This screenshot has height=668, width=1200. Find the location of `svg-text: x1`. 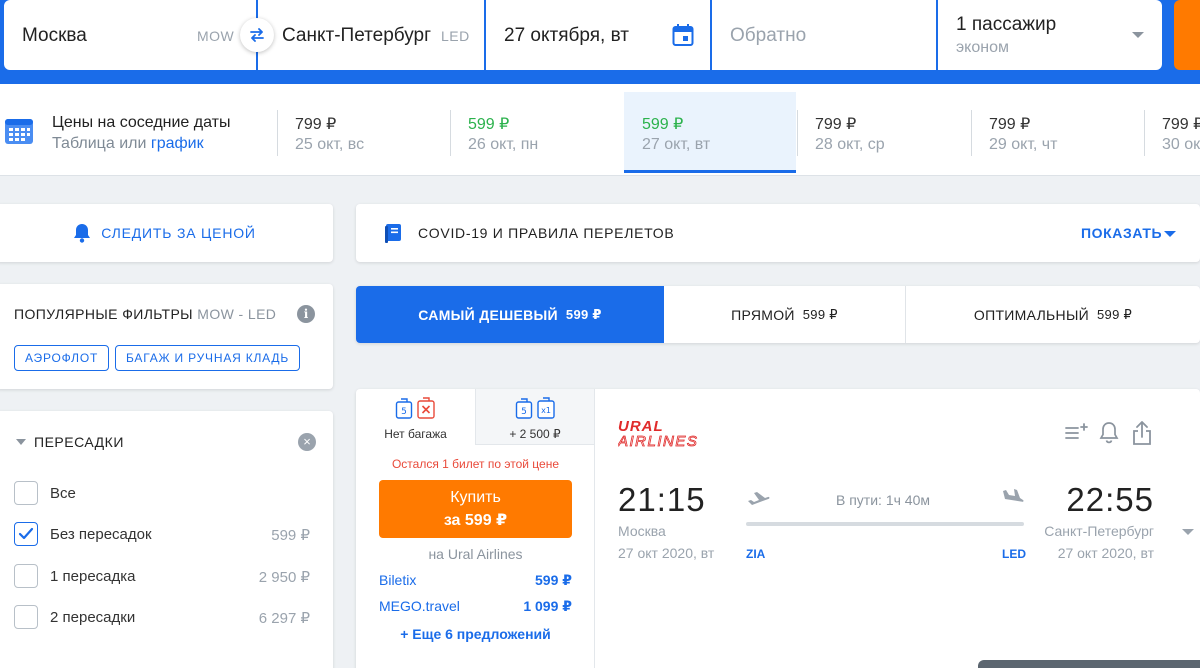

svg-text: x1 is located at coordinates (546, 410).